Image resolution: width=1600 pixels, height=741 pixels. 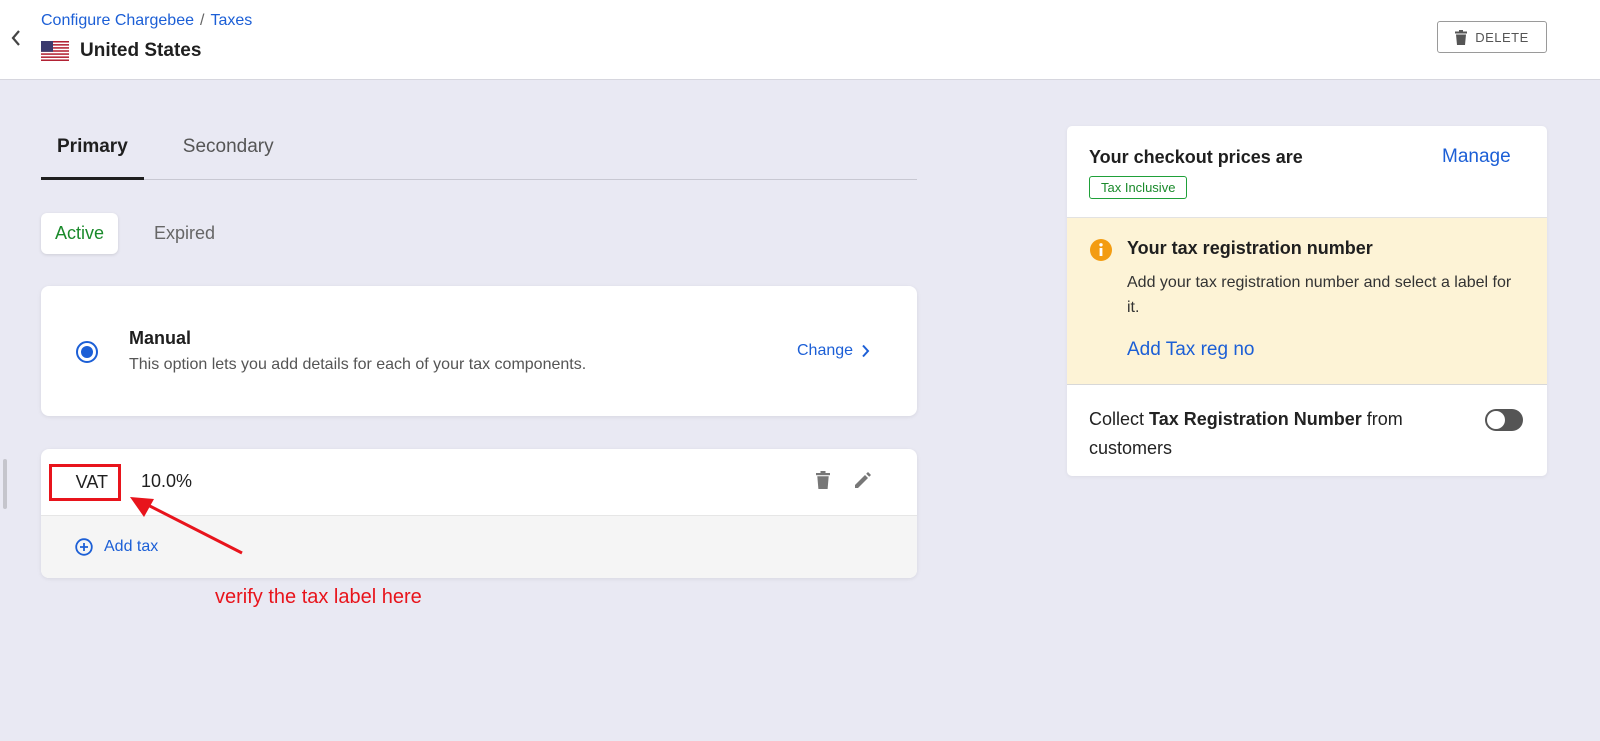 What do you see at coordinates (1255, 419) in the screenshot?
I see `collect-bold: Tax Registration Number` at bounding box center [1255, 419].